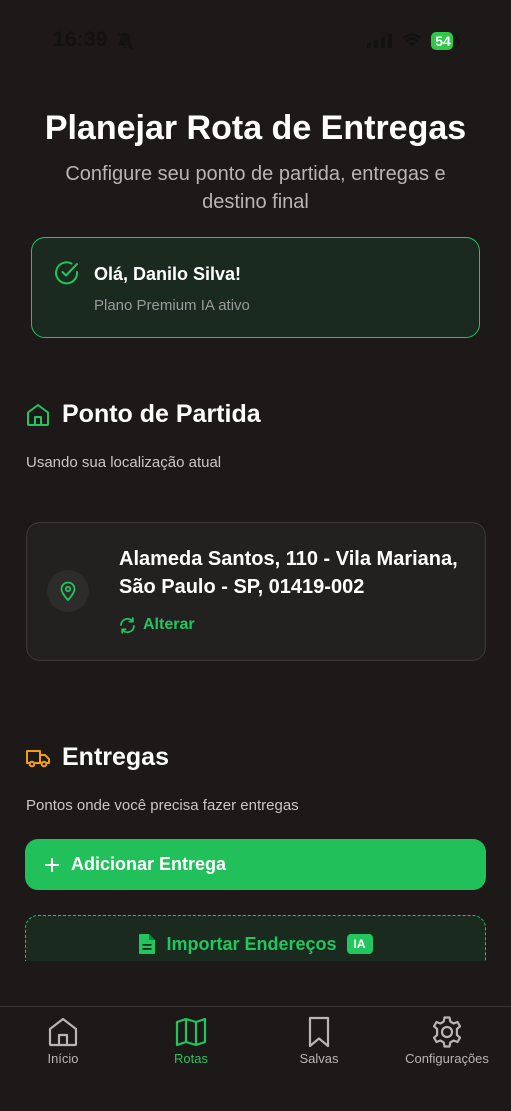 The height and width of the screenshot is (1111, 511). Describe the element at coordinates (161, 414) in the screenshot. I see `start-point-title: Ponto de Partida` at that location.